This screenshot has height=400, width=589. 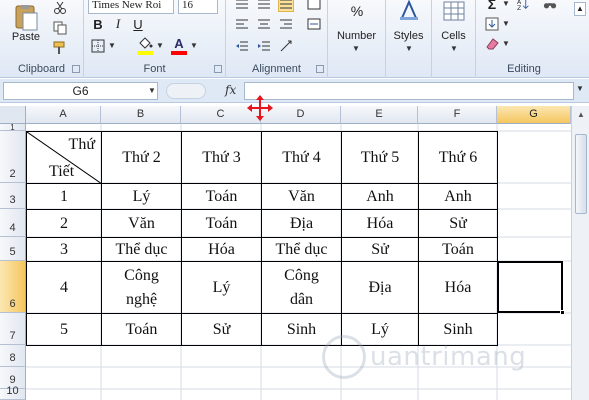 What do you see at coordinates (408, 36) in the screenshot?
I see `styles-label: Styles` at bounding box center [408, 36].